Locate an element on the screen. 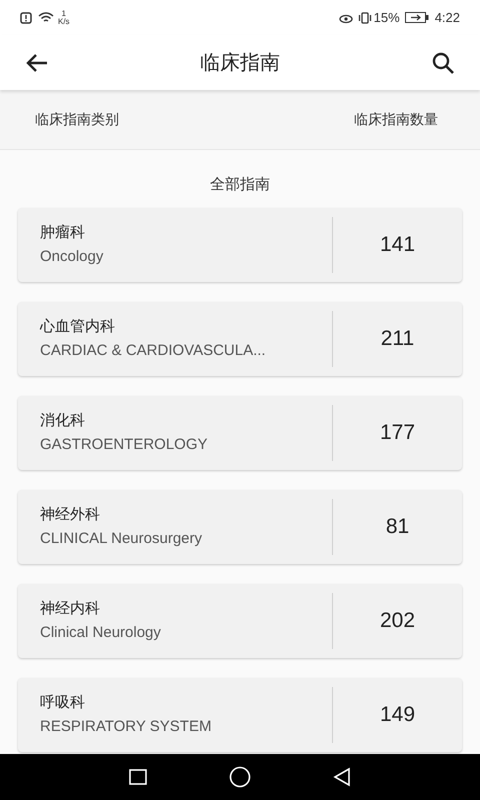  category-name: 肿瘤科 is located at coordinates (63, 232).